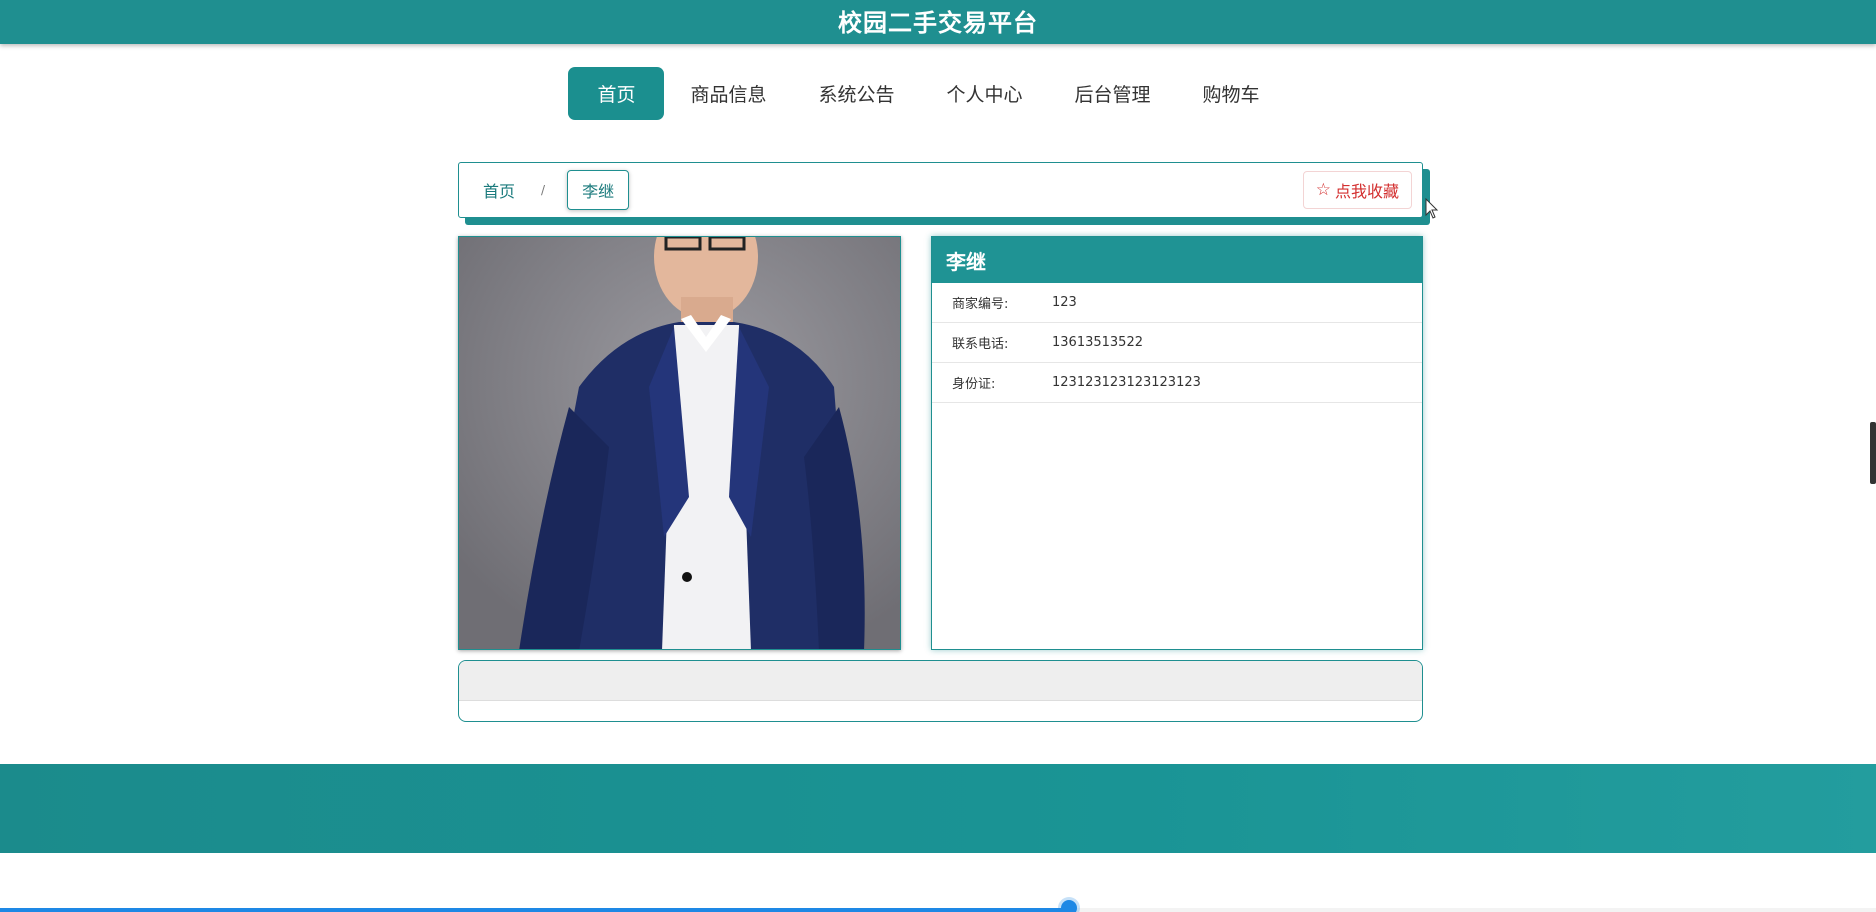 The image size is (1876, 912). What do you see at coordinates (598, 190) in the screenshot?
I see `breadcrumb-current: 李继` at bounding box center [598, 190].